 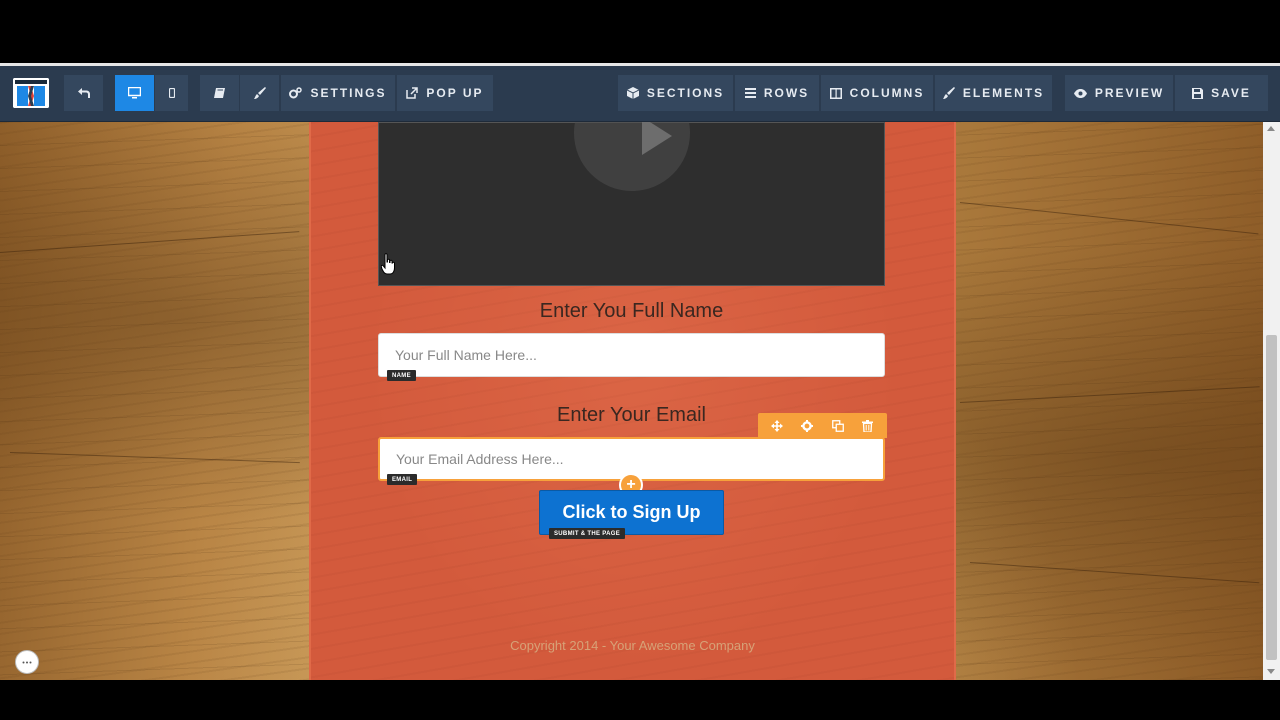 I want to click on columns-button: COLUMNS, so click(x=877, y=93).